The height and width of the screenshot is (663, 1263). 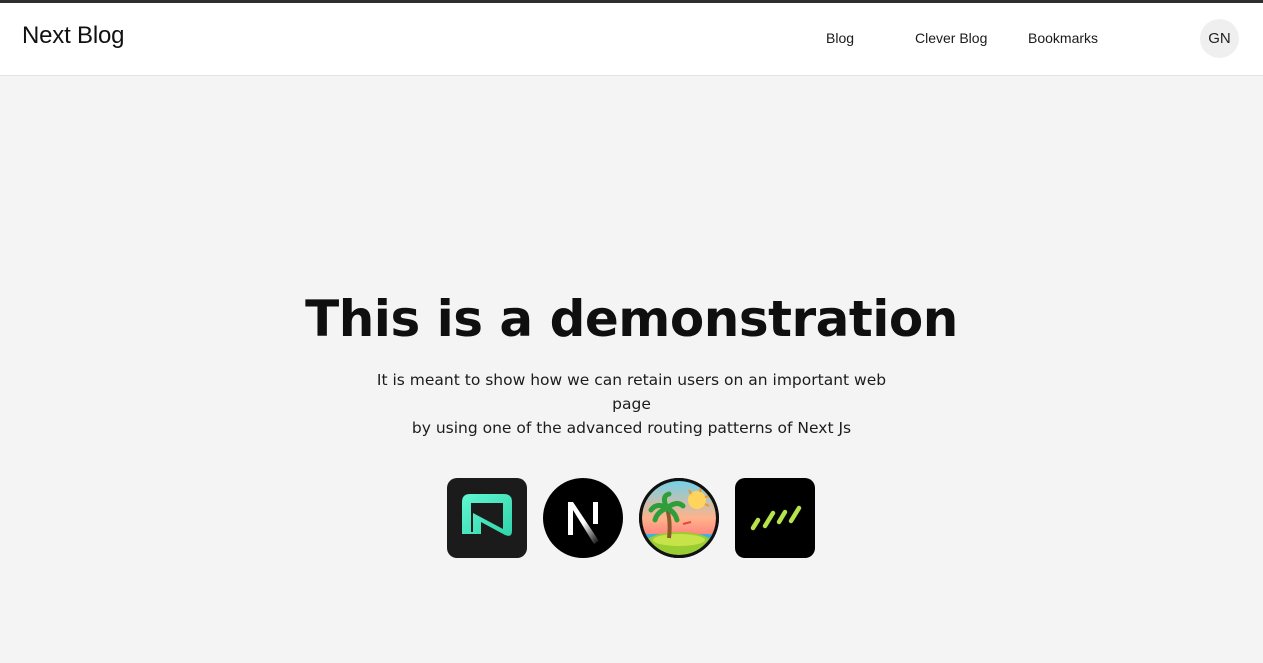 I want to click on nav-link-clever-blog: Clever Blog, so click(x=951, y=38).